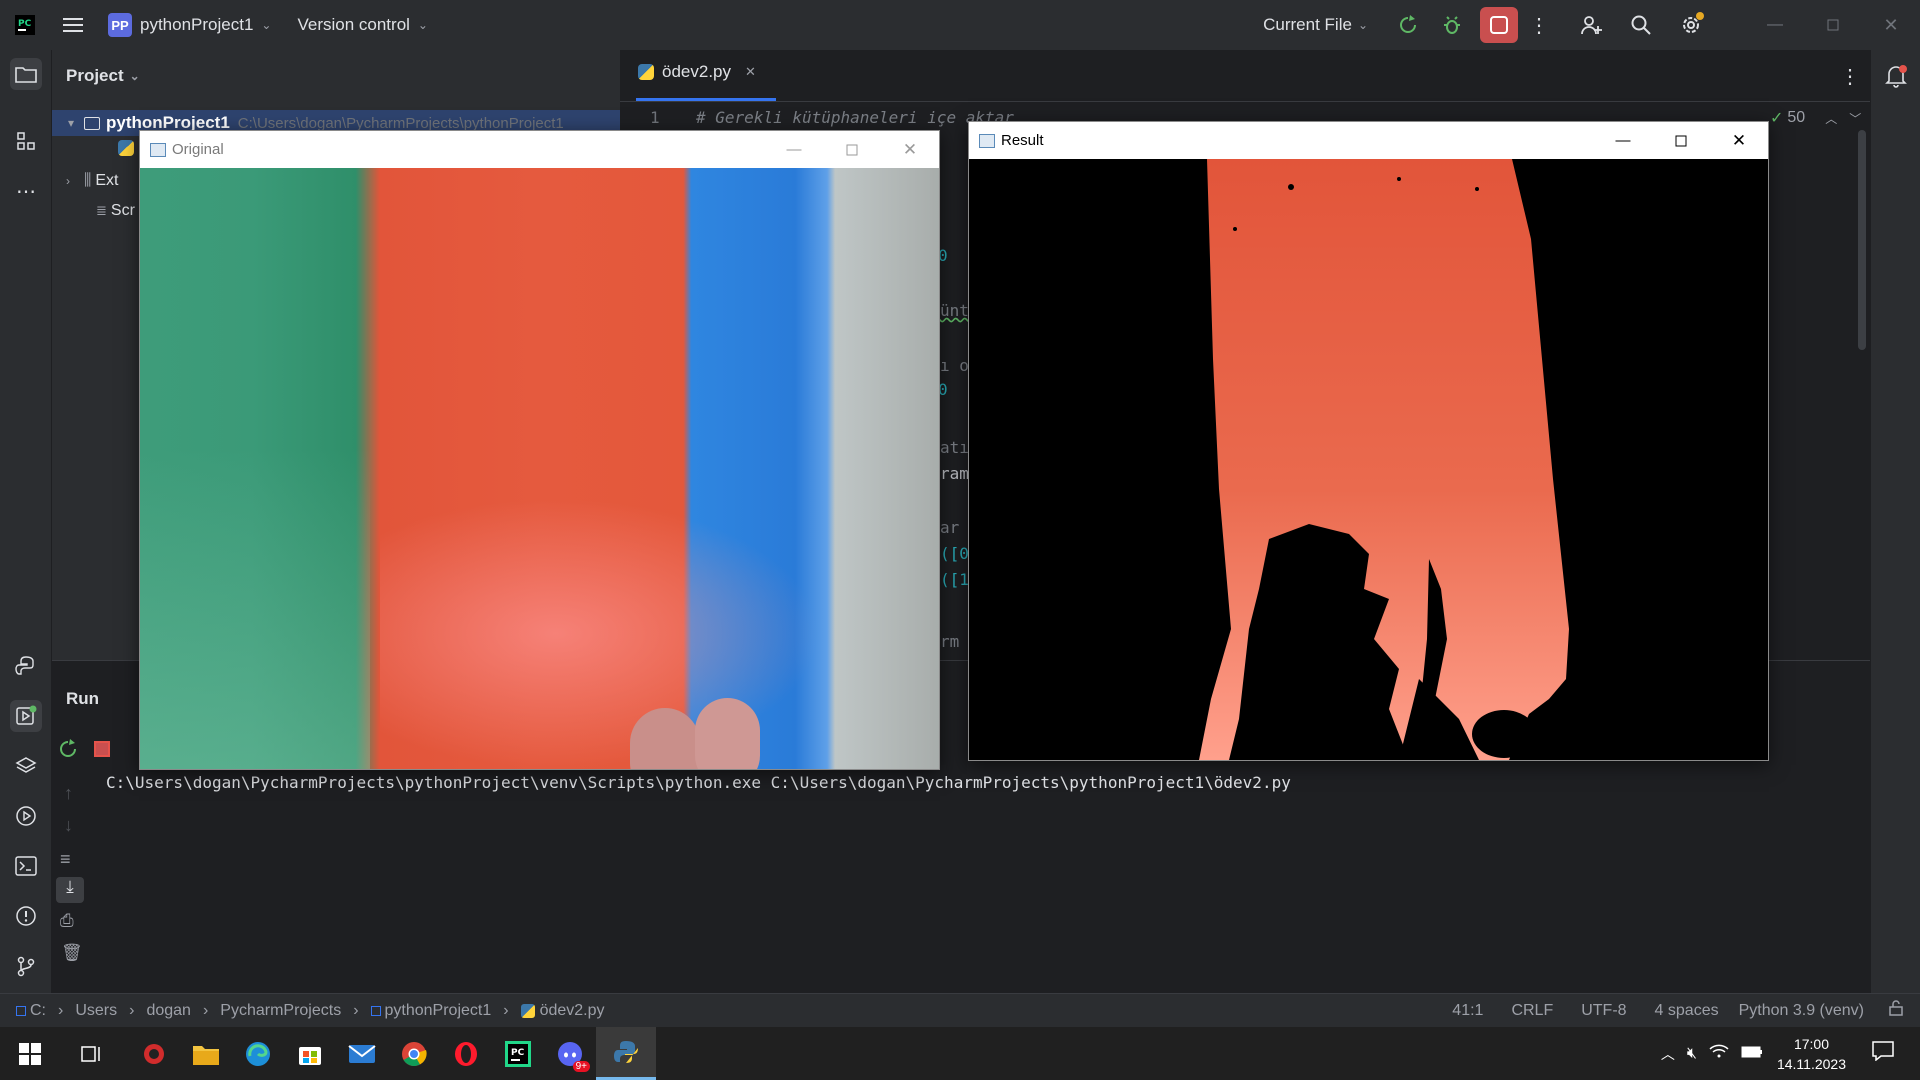  I want to click on code-line-1: # Gerekli kütüphaneleri içe aktar, so click(855, 117).